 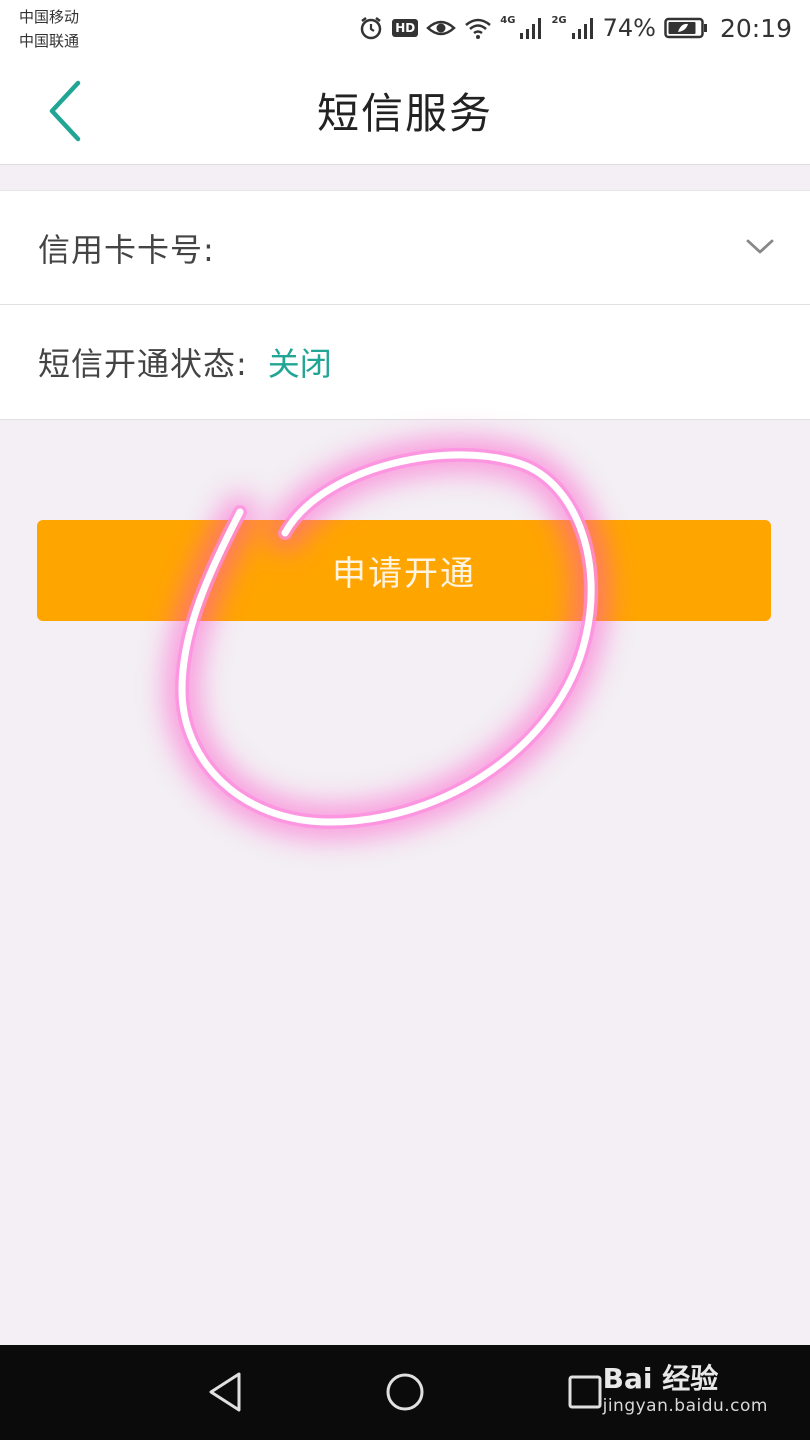 I want to click on system-navigation-bar: Bai 经验 jingyan.baidu.com, so click(x=405, y=1392).